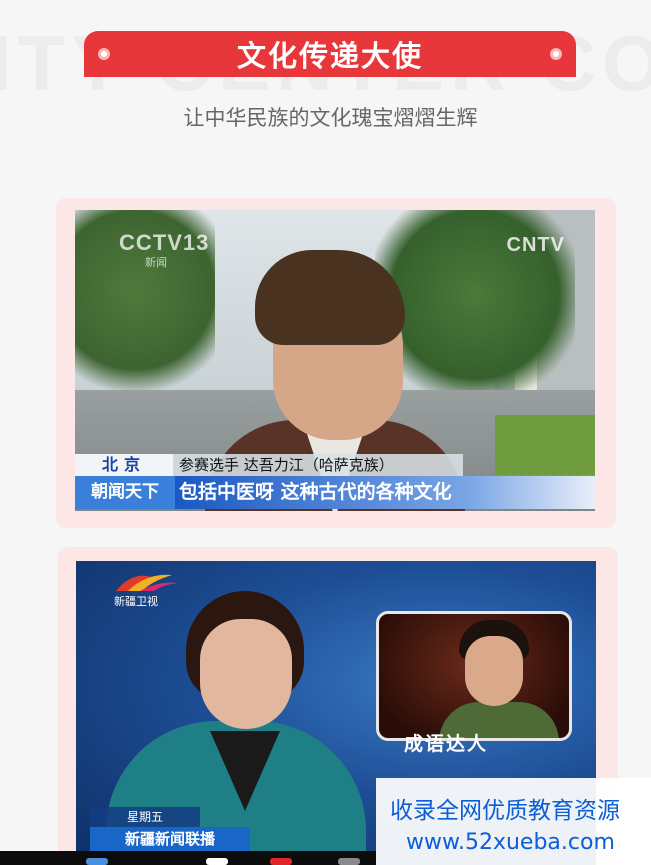 The height and width of the screenshot is (865, 651). I want to click on news-lower-third: 北京 参赛选手 达吾力江（哈萨克族） 朝闻天下 包括中医呀 这种古代的各种文化, so click(335, 482).